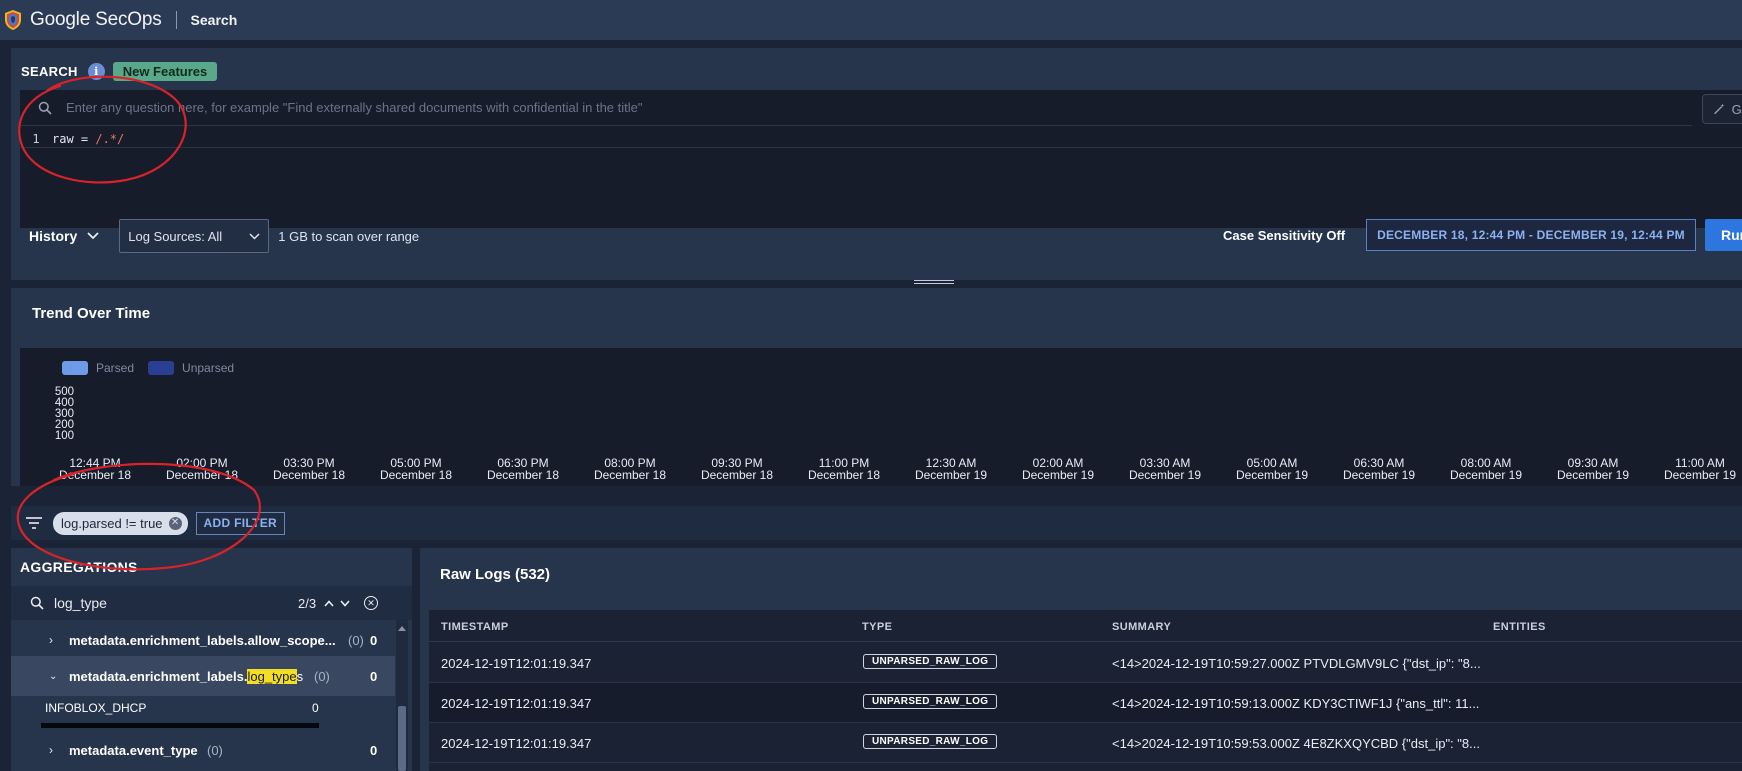 This screenshot has width=1742, height=771. What do you see at coordinates (272, 676) in the screenshot?
I see `search-highlight: log_type` at bounding box center [272, 676].